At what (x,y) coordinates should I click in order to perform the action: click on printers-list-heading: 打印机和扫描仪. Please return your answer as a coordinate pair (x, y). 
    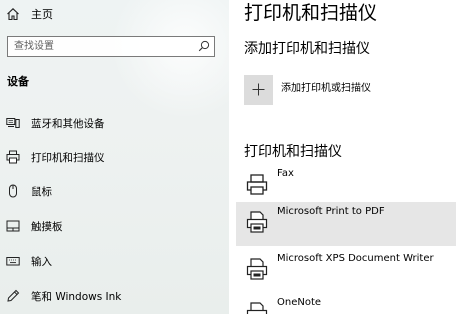
    Looking at the image, I should click on (293, 152).